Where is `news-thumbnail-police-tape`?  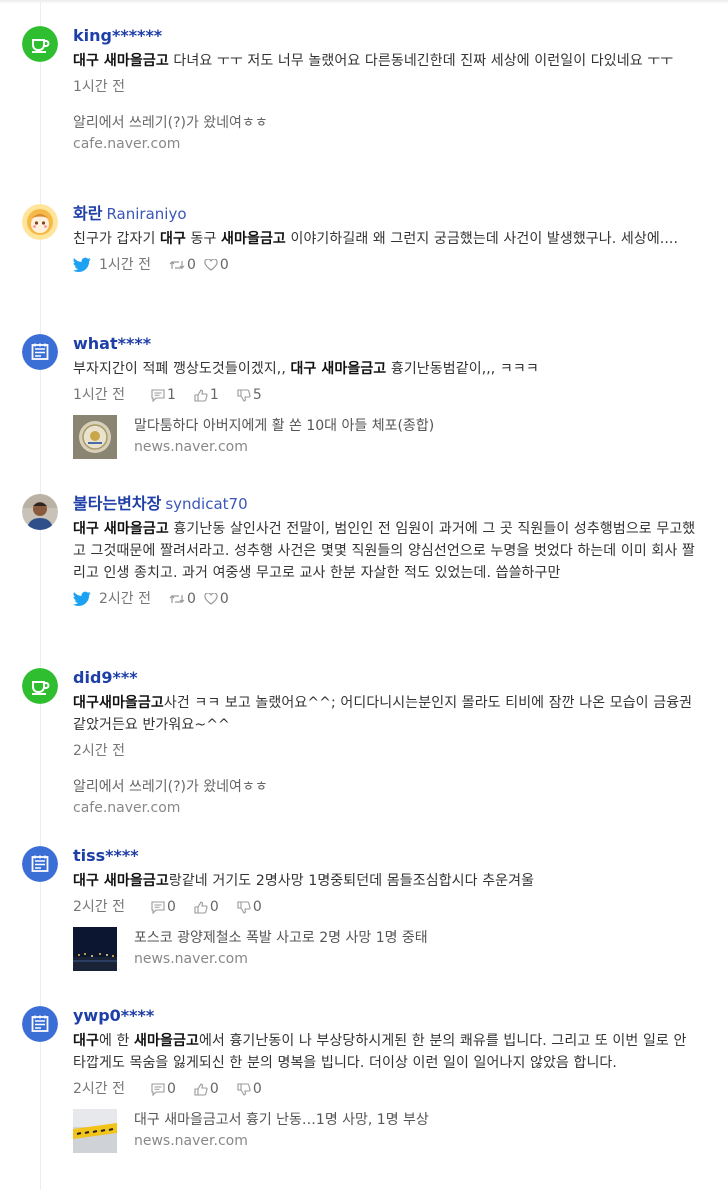 news-thumbnail-police-tape is located at coordinates (95, 1131).